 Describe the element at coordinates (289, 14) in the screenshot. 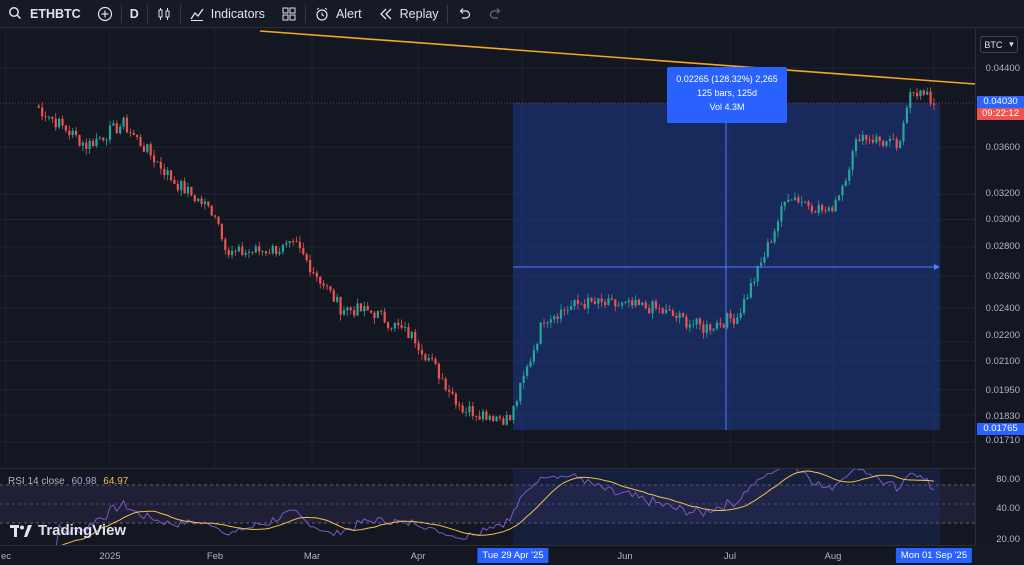

I see `layouts-button` at that location.